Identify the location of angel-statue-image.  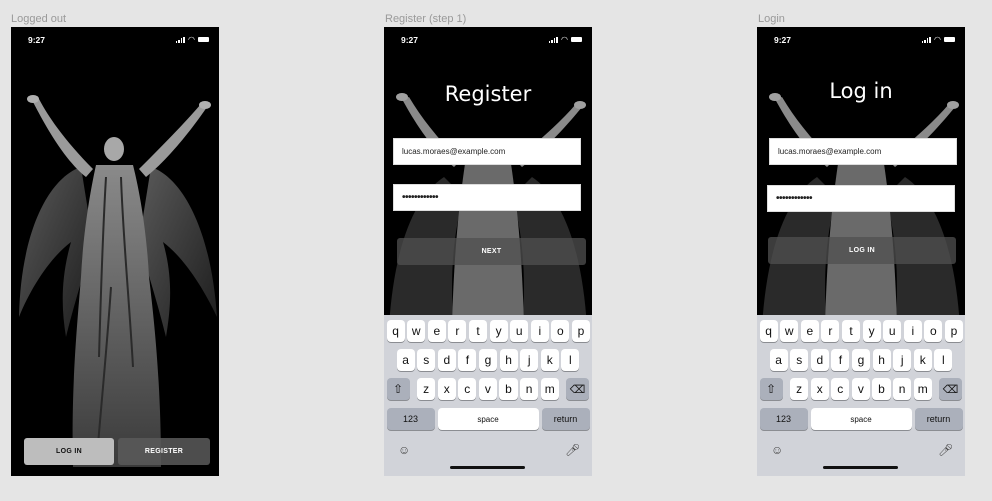
(118, 281).